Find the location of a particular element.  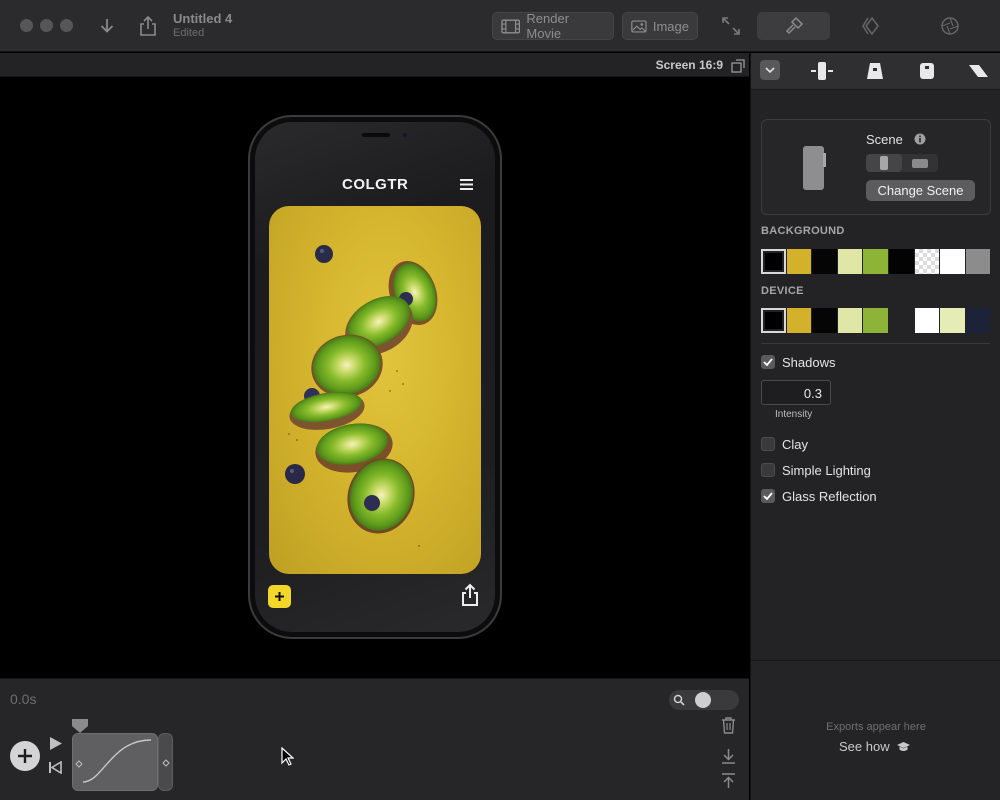

shadows-label: Shadows is located at coordinates (809, 362).